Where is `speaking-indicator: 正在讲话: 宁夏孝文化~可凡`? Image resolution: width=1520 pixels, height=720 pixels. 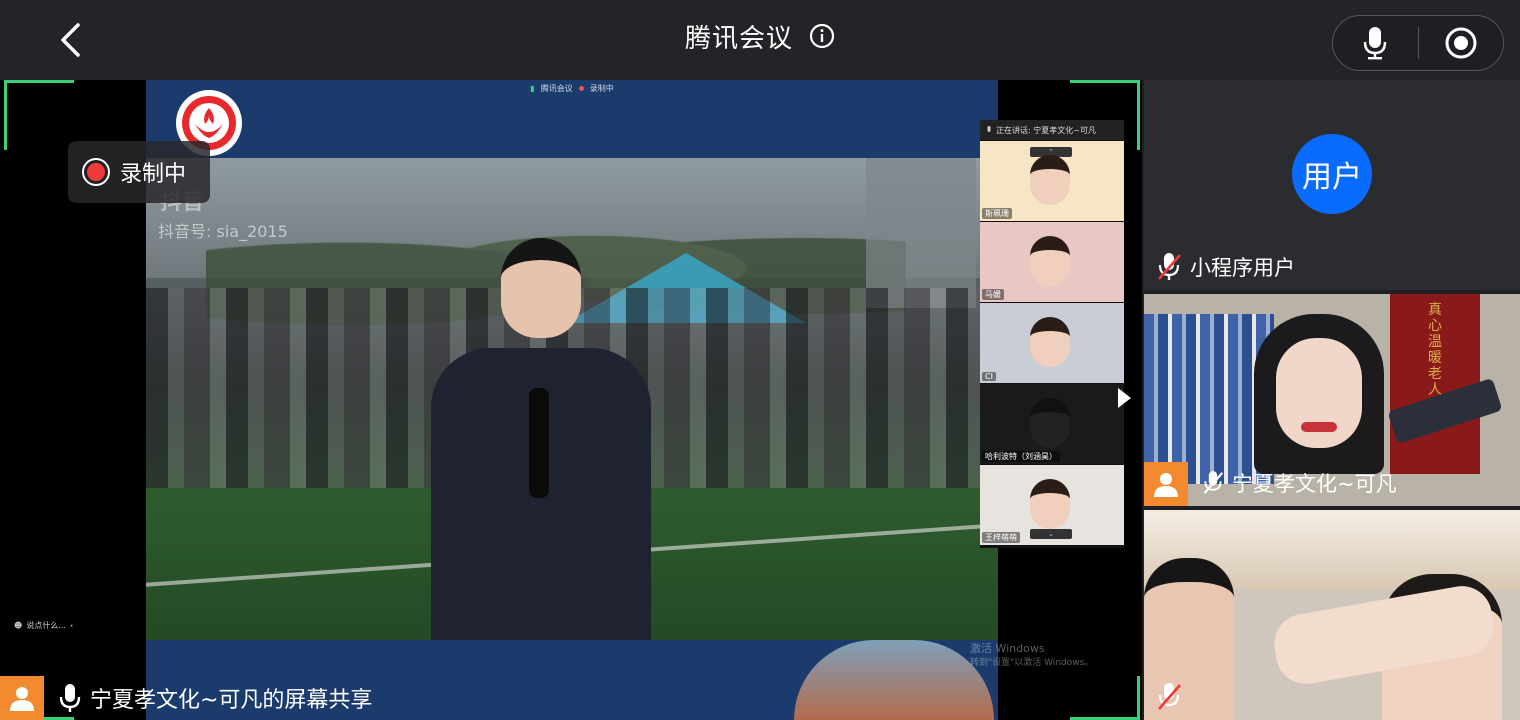
speaking-indicator: 正在讲话: 宁夏孝文化~可凡 is located at coordinates (1052, 130).